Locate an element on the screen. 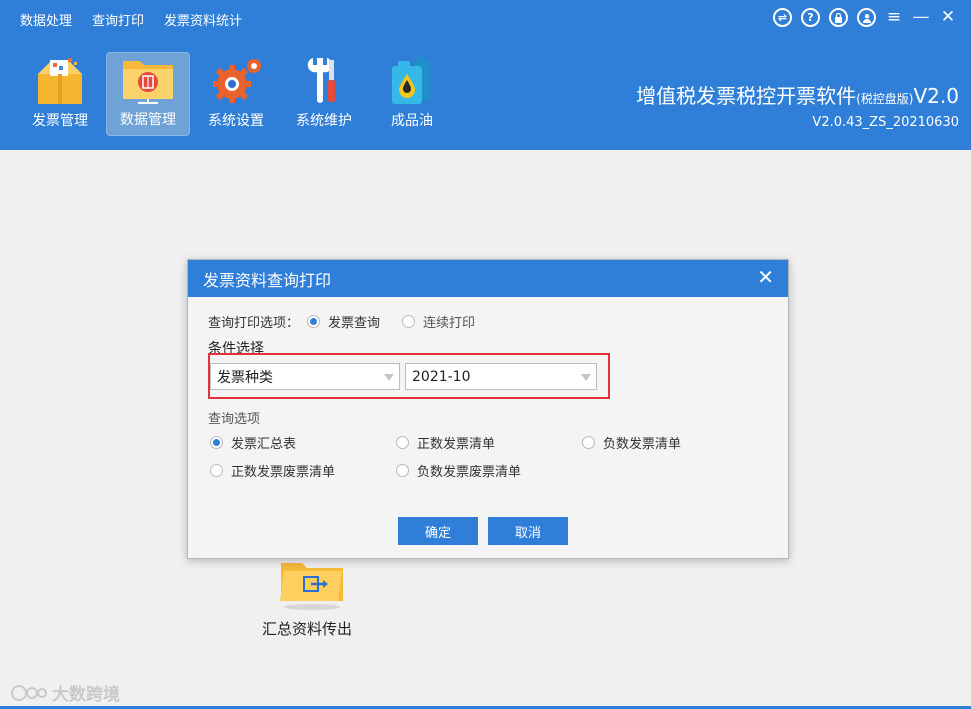 The width and height of the screenshot is (971, 709). radio-label: 发票汇总表 is located at coordinates (264, 444).